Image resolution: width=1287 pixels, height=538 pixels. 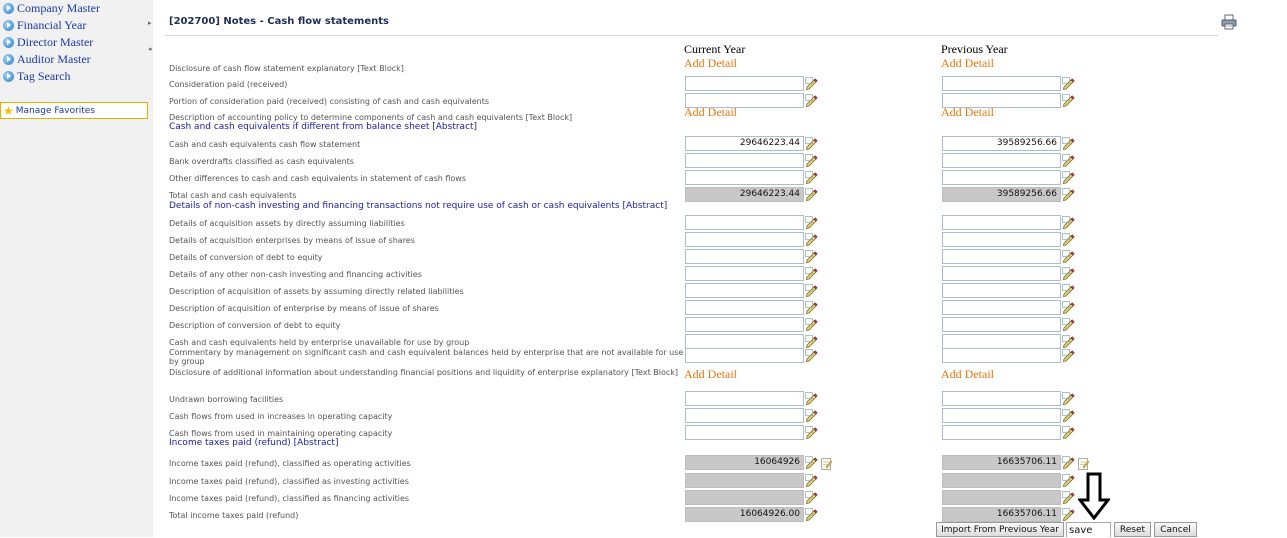 What do you see at coordinates (51, 8) in the screenshot?
I see `sidebar-item-company-master: Company Master` at bounding box center [51, 8].